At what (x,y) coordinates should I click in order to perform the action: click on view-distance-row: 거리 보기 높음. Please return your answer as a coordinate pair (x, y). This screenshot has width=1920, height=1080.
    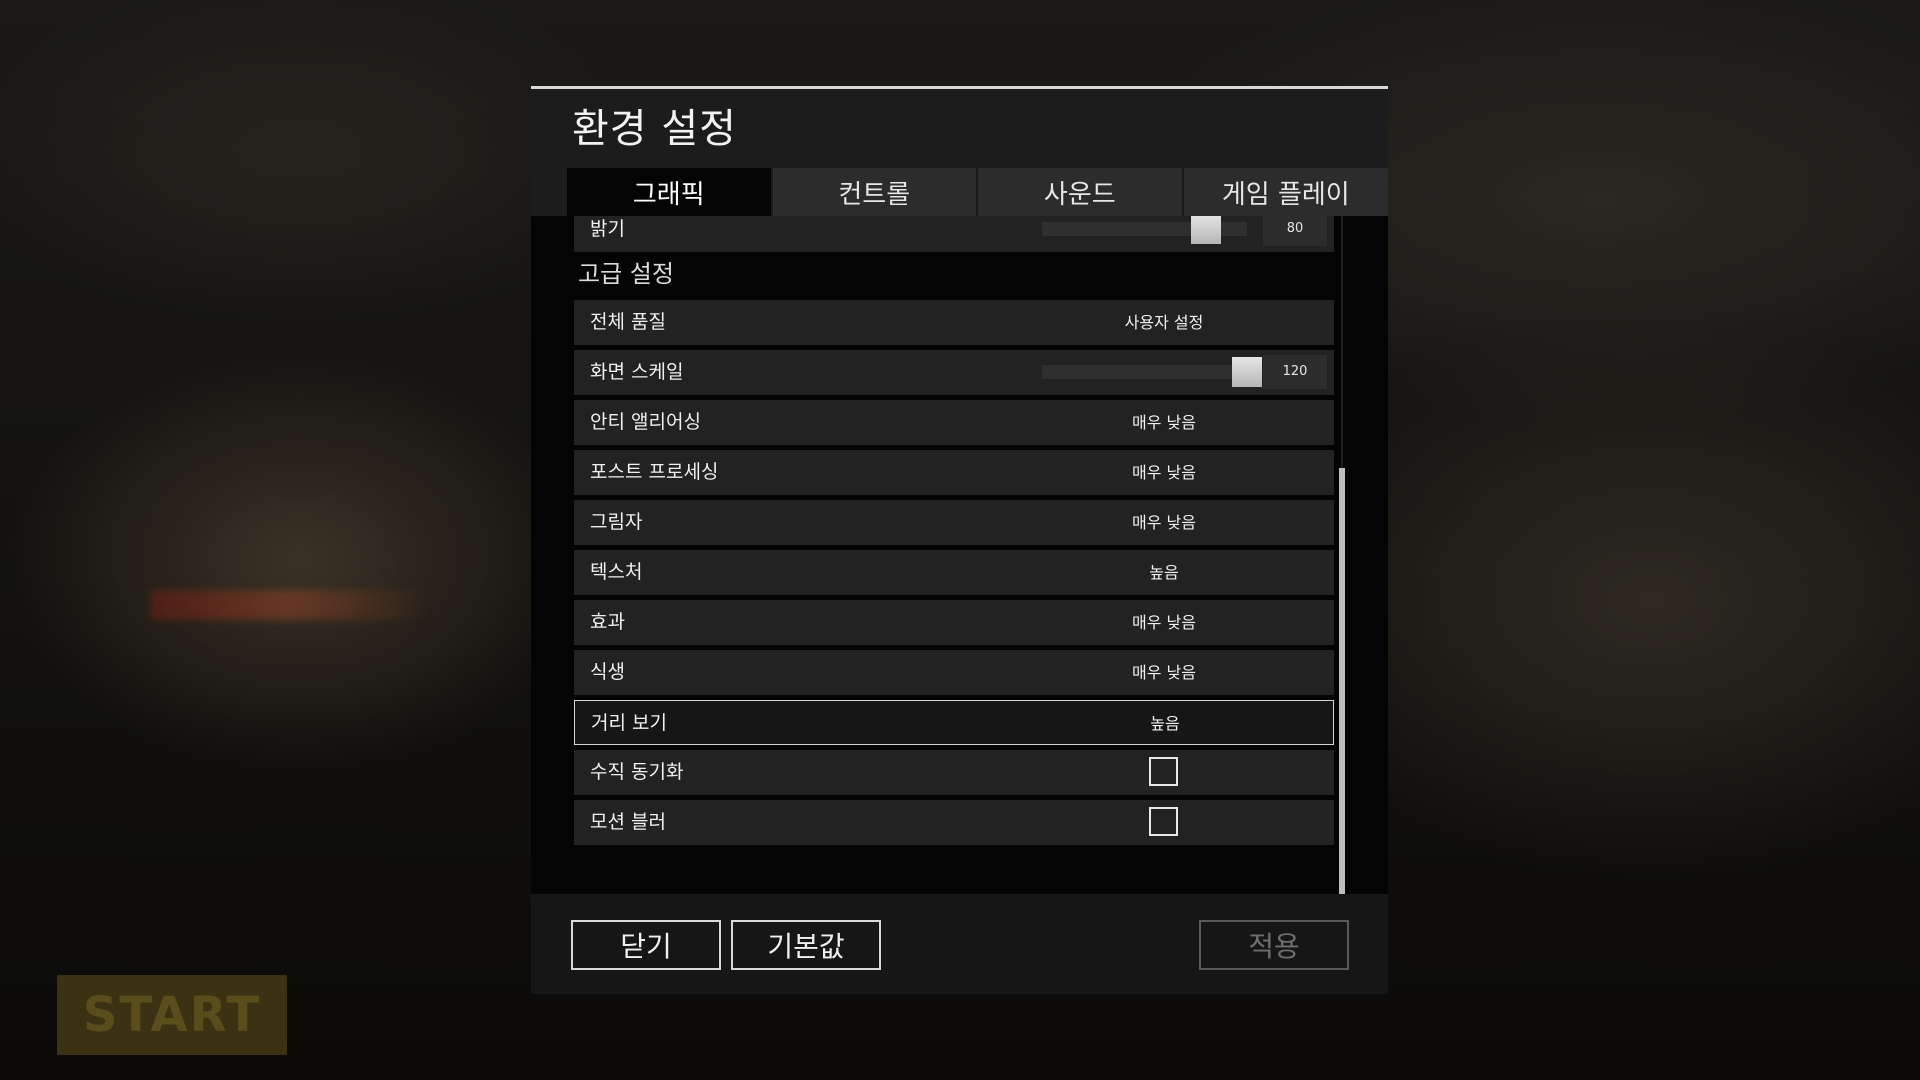
    Looking at the image, I should click on (954, 722).